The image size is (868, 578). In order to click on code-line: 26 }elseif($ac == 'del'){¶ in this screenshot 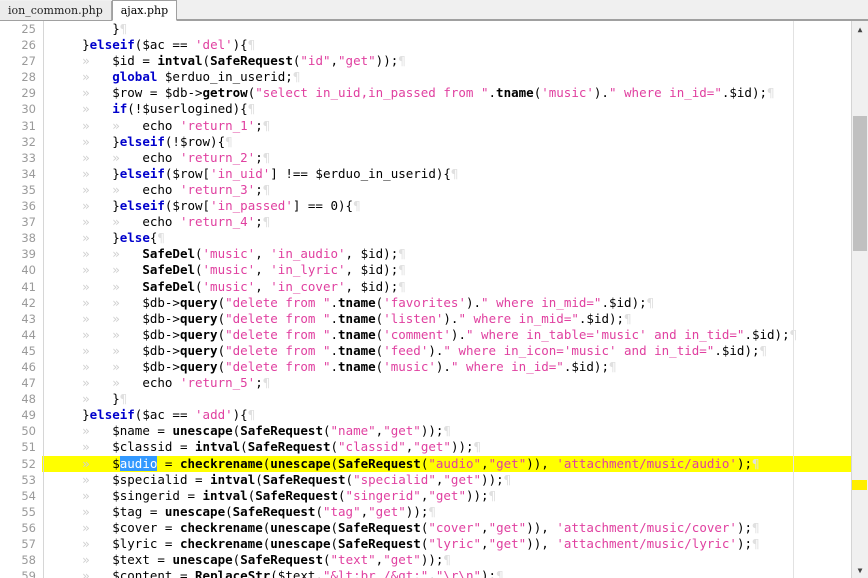, I will do `click(426, 45)`.